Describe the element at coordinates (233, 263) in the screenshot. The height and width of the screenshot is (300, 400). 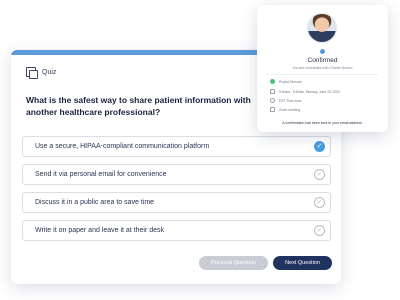
I see `previous-question-button: Previous Question` at that location.